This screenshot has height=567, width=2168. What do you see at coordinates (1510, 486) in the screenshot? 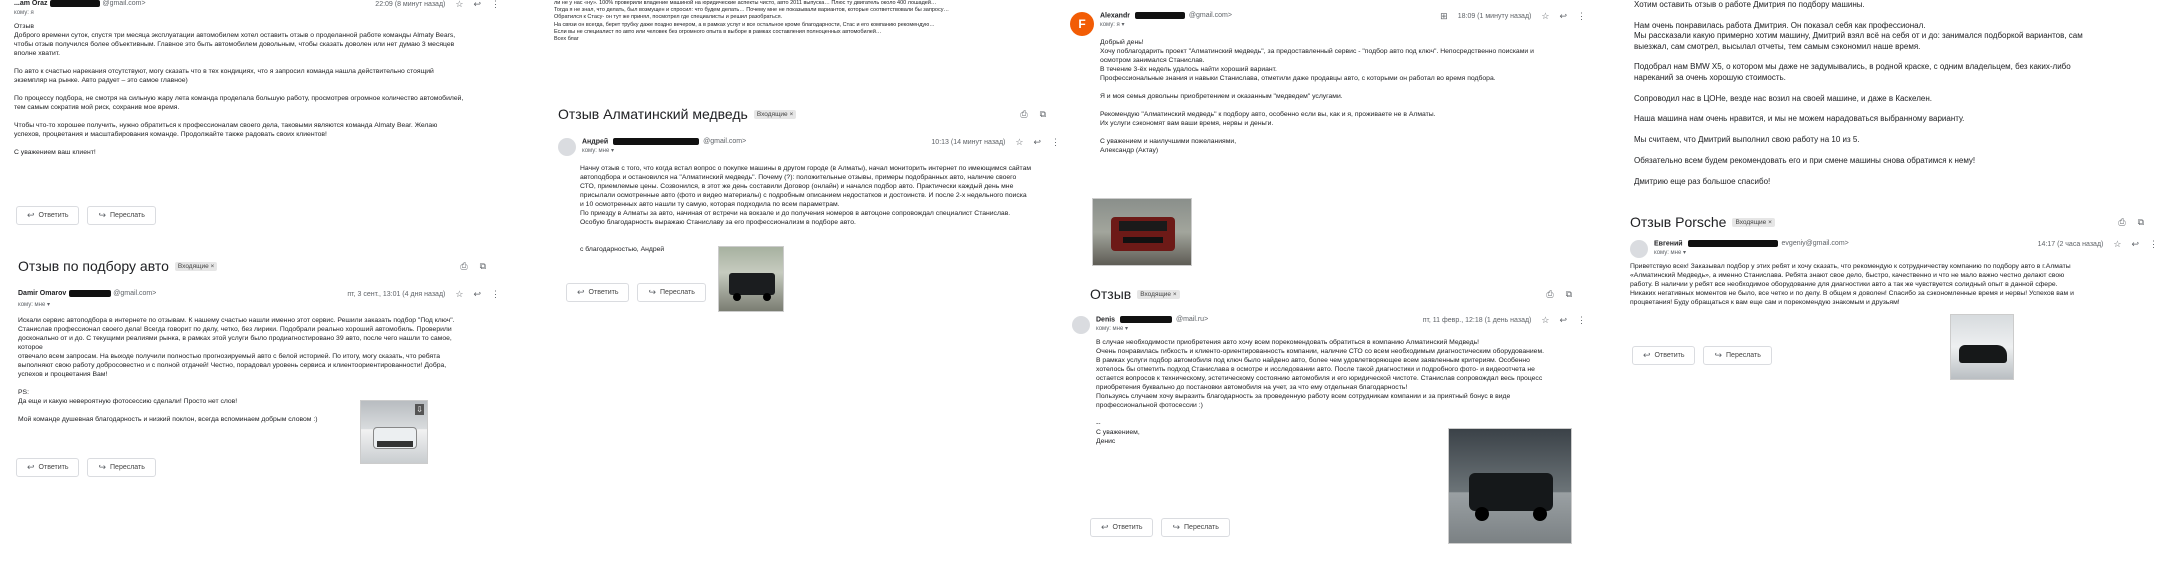
I see `attached-photo-dark-suv` at bounding box center [1510, 486].